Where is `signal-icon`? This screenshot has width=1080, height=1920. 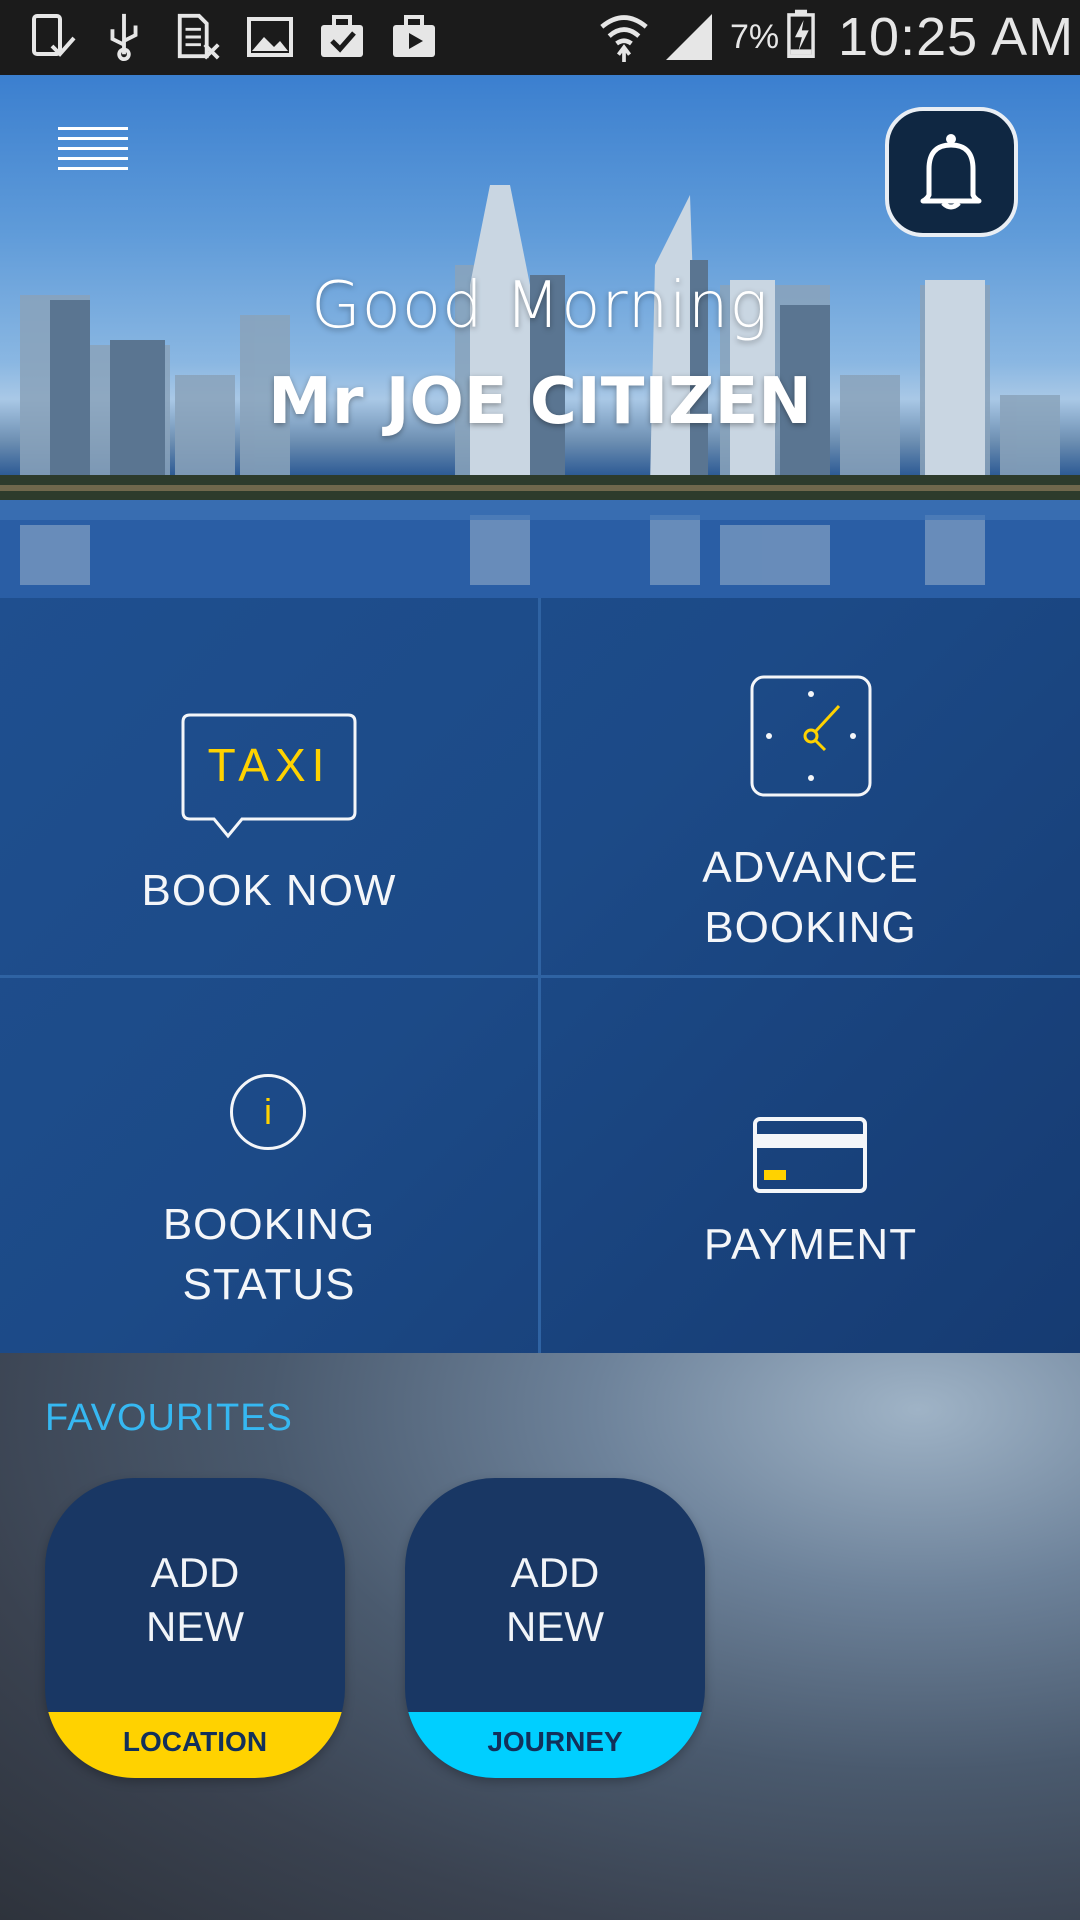
signal-icon is located at coordinates (689, 37).